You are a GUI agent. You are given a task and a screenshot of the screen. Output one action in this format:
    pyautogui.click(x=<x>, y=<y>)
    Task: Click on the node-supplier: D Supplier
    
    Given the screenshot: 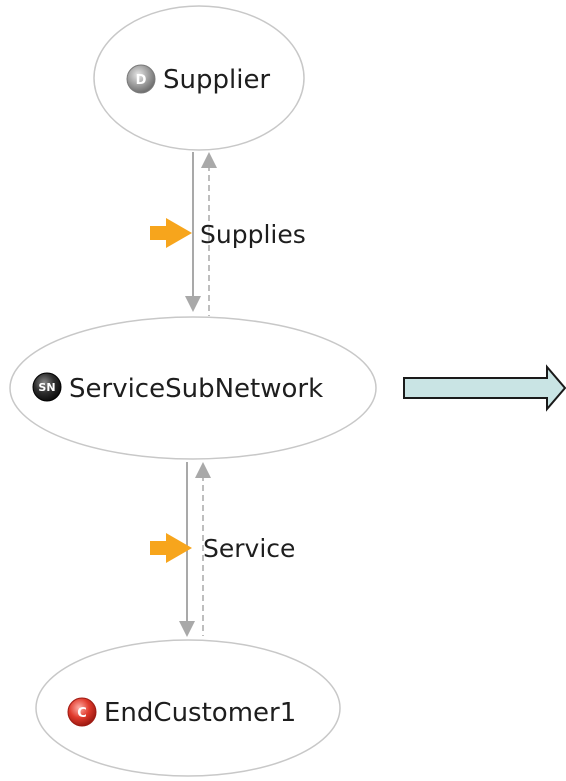 What is the action you would take?
    pyautogui.click(x=199, y=78)
    